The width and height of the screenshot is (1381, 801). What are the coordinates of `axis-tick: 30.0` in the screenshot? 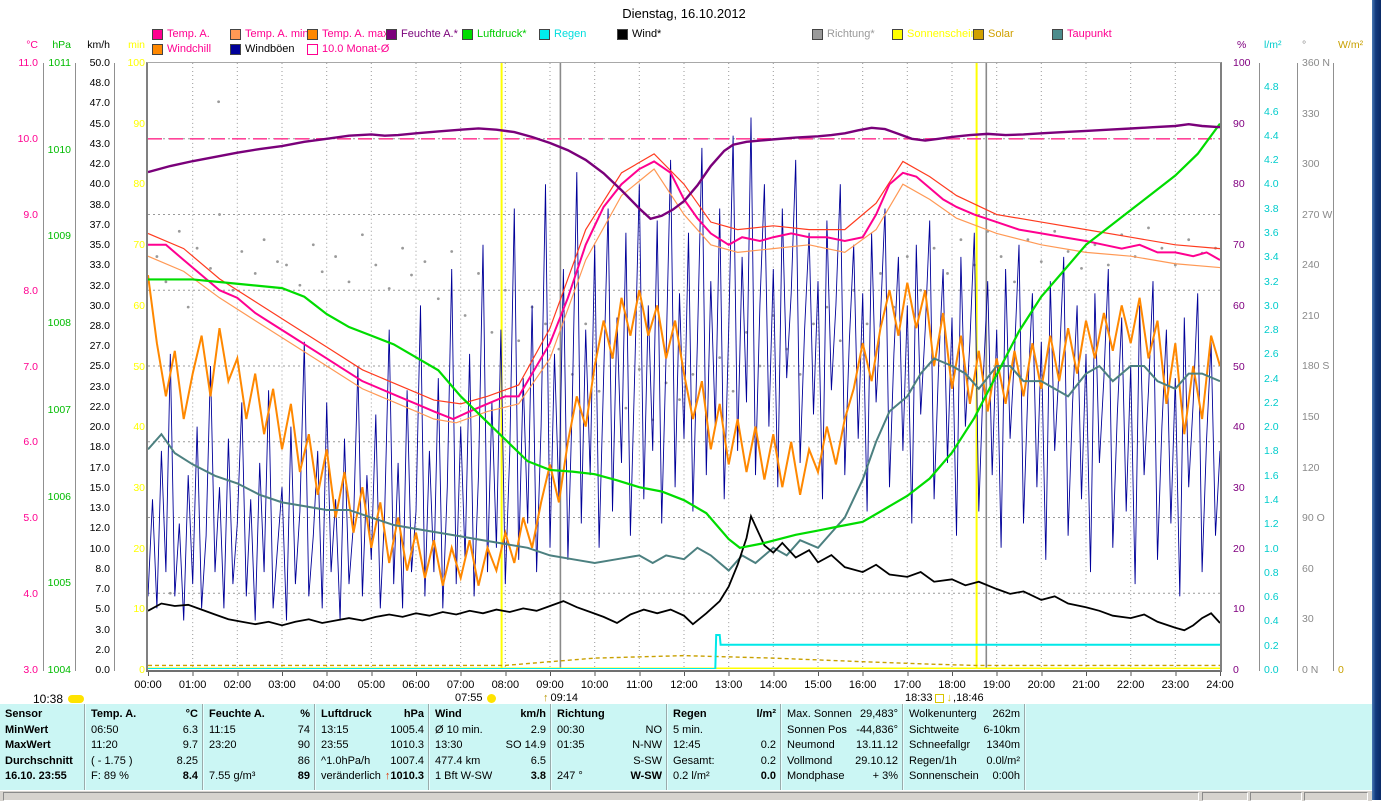 It's located at (99, 305).